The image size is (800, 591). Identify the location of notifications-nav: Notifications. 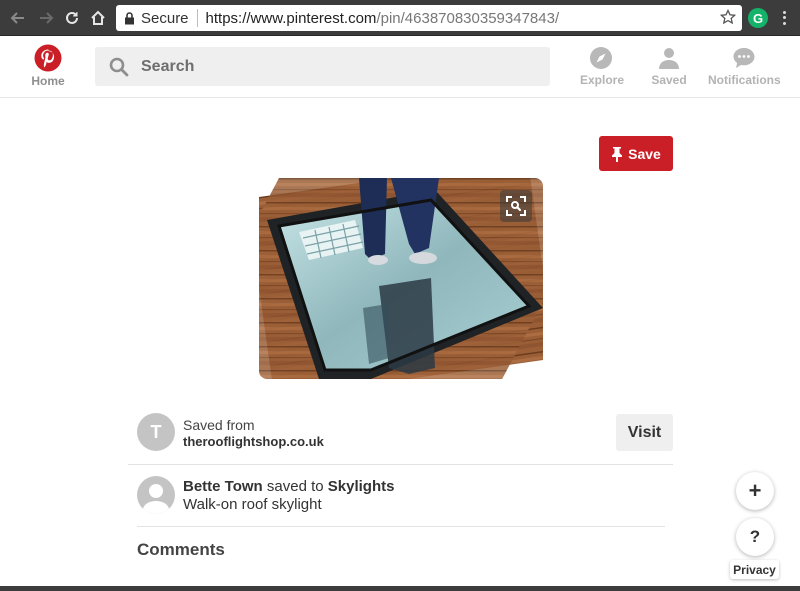
(744, 66).